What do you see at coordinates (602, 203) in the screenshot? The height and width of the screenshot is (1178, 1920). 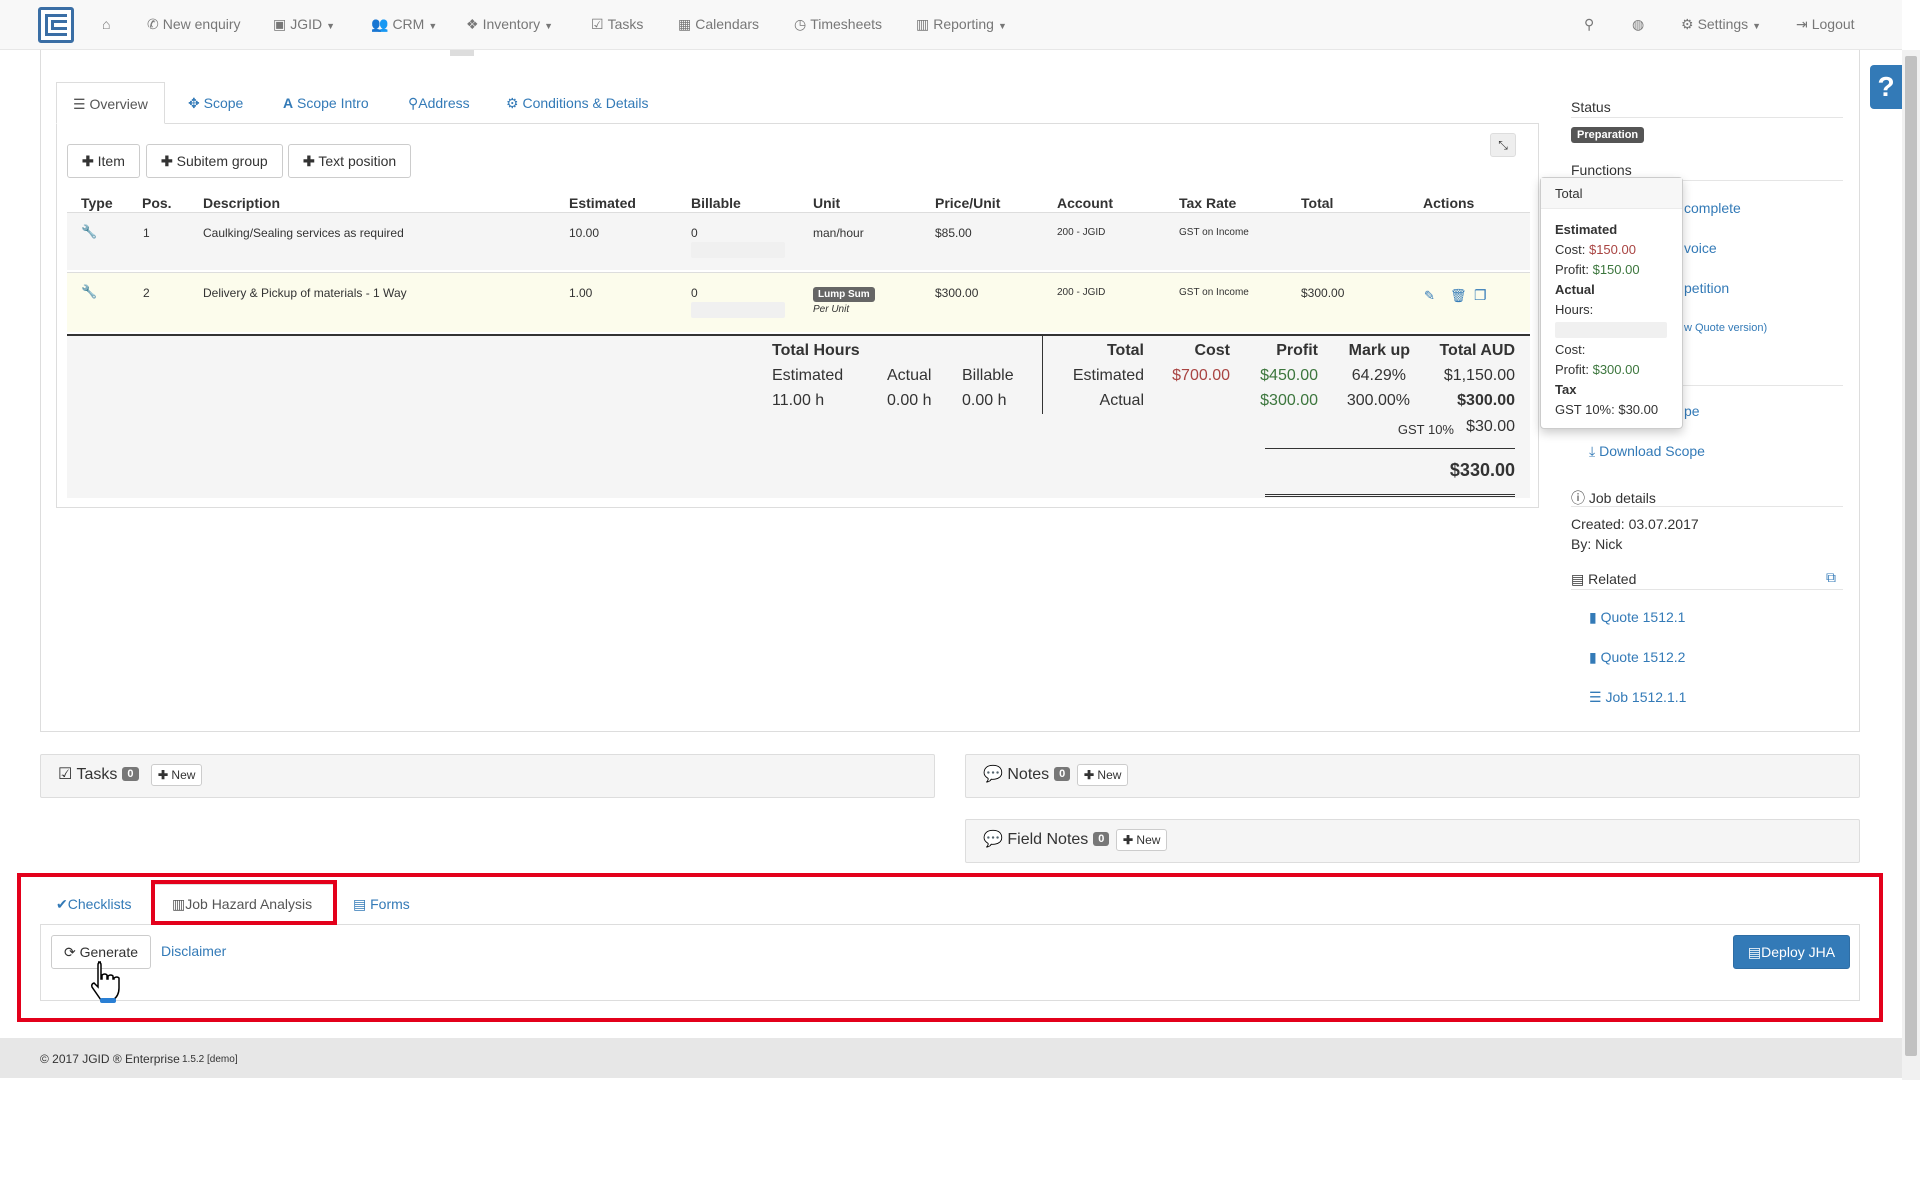 I see `col-estimated: Estimated` at bounding box center [602, 203].